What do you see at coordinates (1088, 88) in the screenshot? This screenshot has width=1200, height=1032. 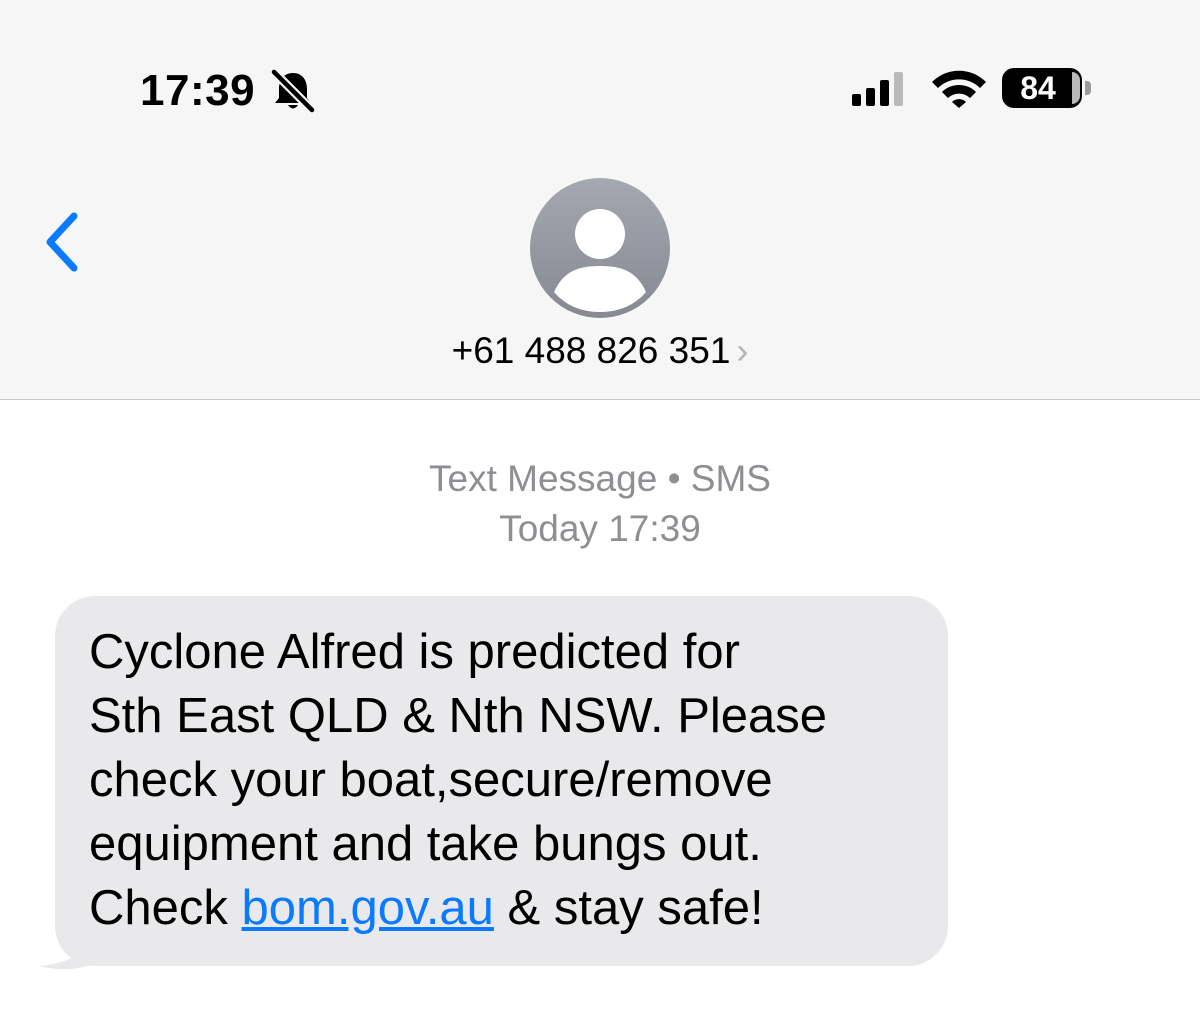 I see `battery-cap` at bounding box center [1088, 88].